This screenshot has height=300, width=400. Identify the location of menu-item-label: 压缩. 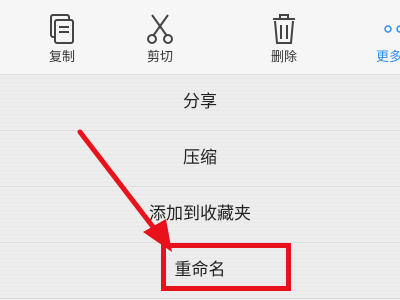
(200, 158).